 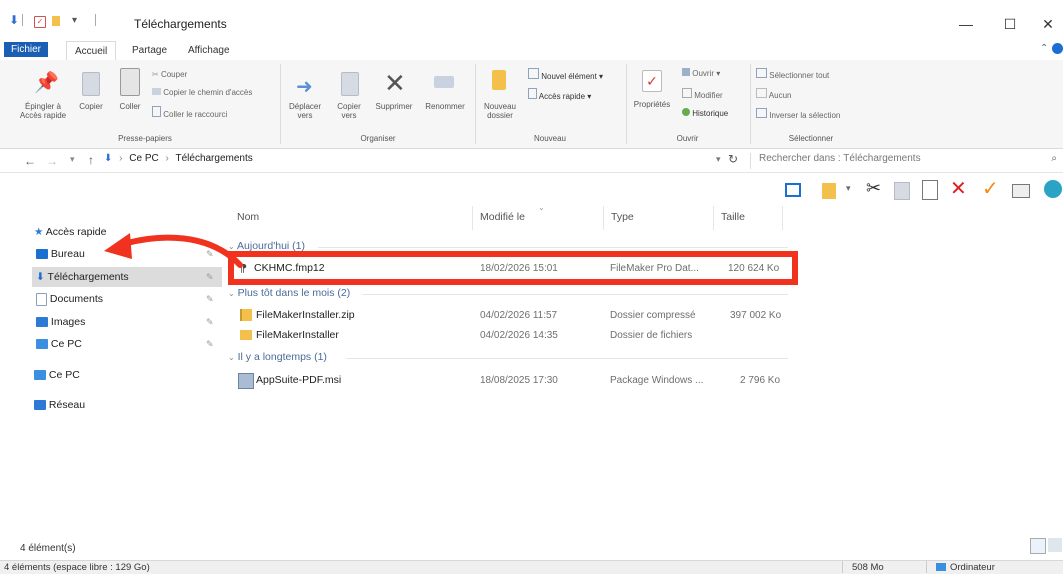 I want to click on paste-button: Coller, so click(x=130, y=96).